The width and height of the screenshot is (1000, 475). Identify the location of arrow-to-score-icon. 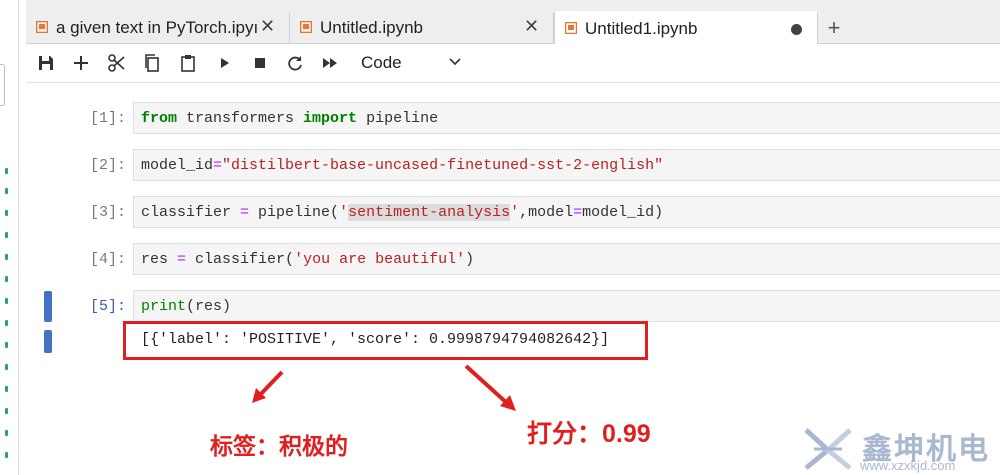
(490, 387).